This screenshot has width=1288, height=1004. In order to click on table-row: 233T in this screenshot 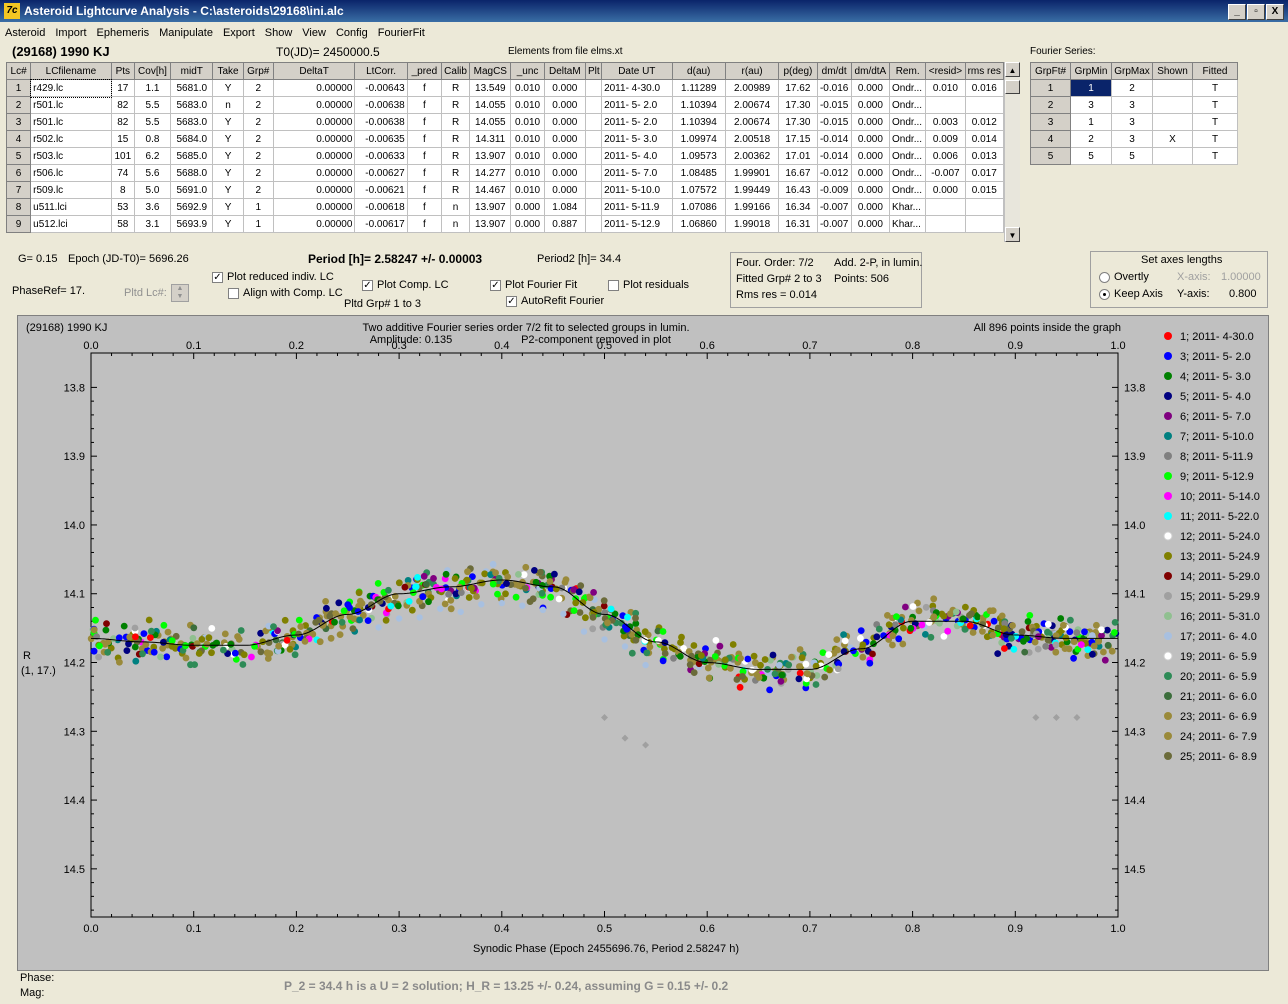, I will do `click(1134, 105)`.